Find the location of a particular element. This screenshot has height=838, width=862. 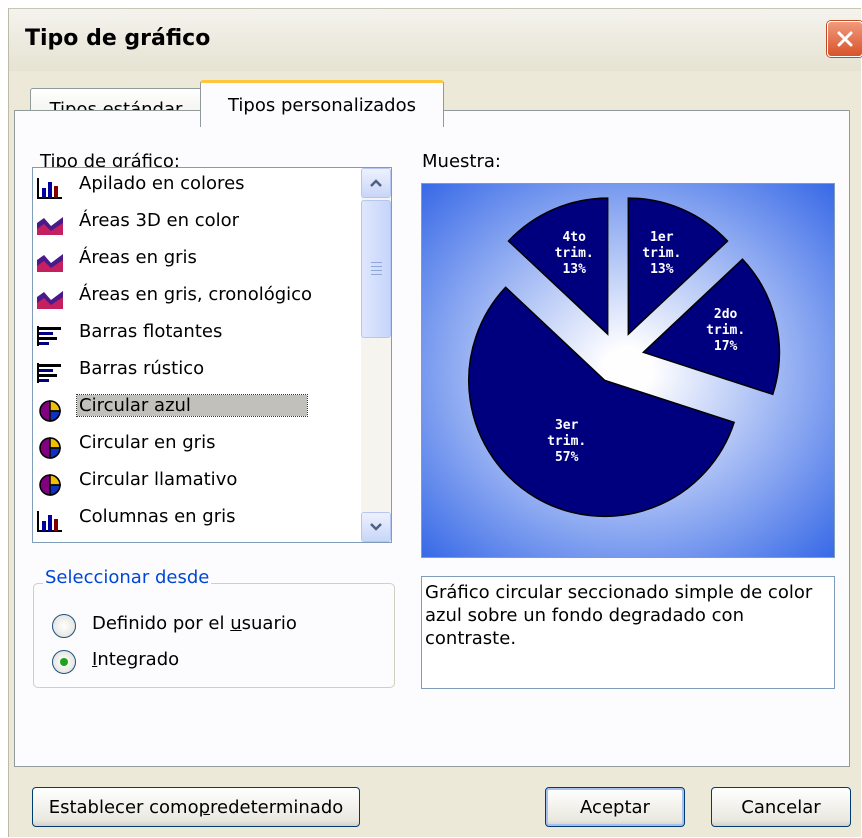

tab-label: Tipos personalizados is located at coordinates (321, 105).